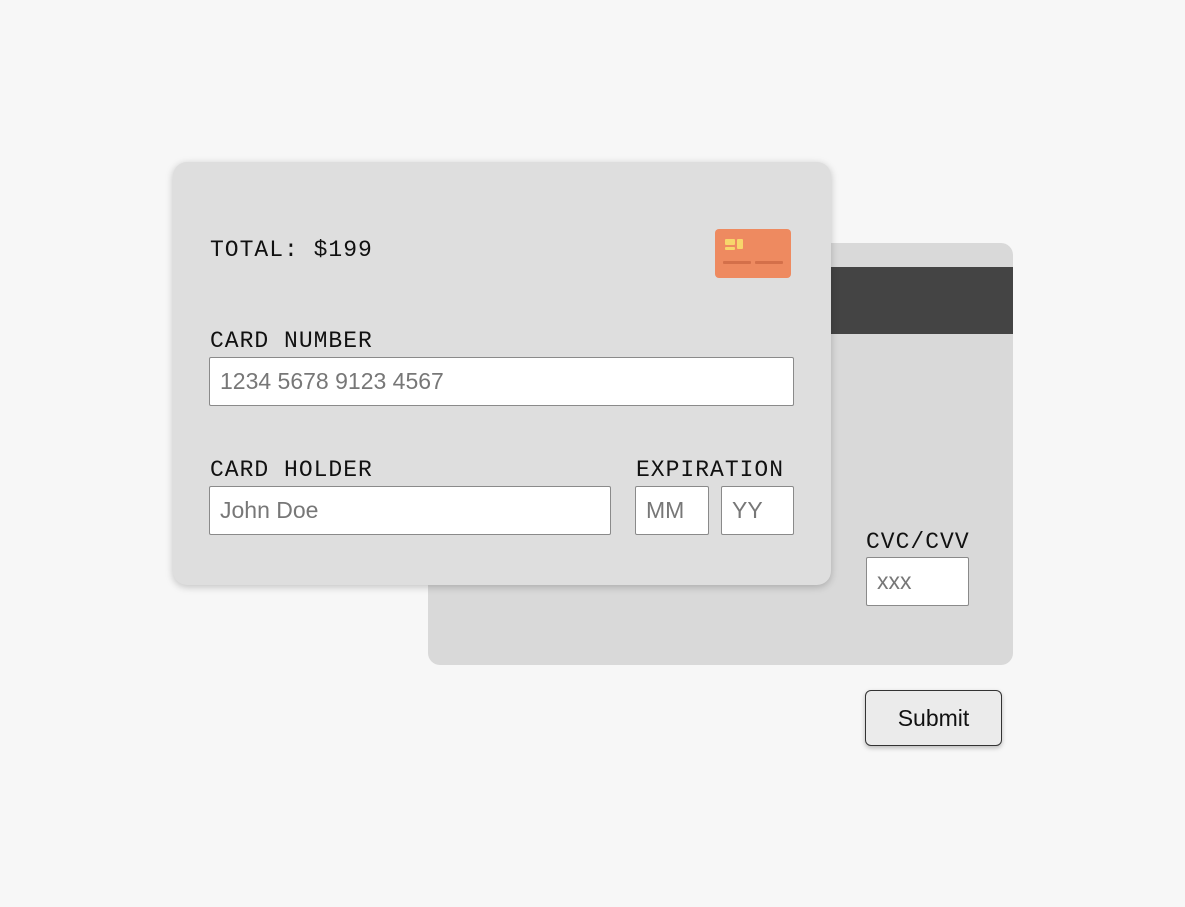  Describe the element at coordinates (753, 253) in the screenshot. I see `credit-card-icon` at that location.